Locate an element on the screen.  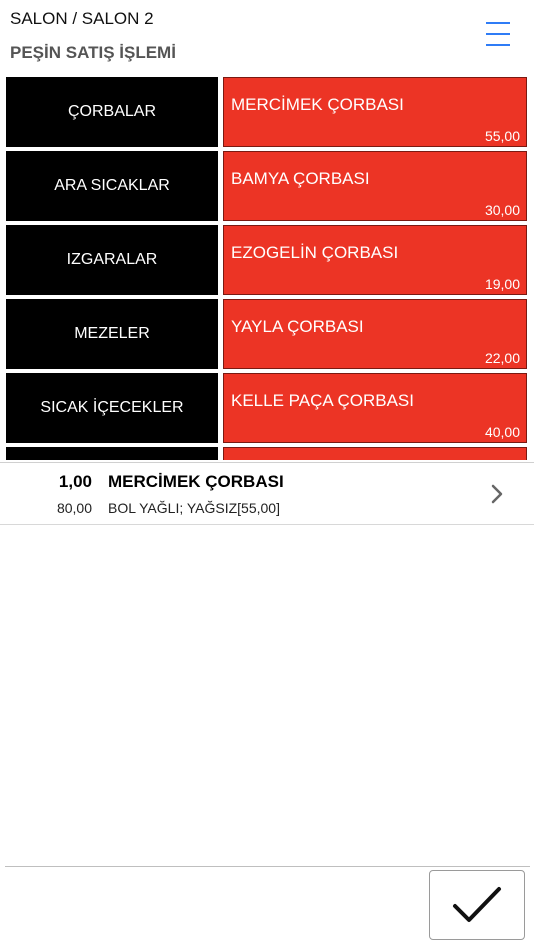
hamburger-menu-icon is located at coordinates (498, 35).